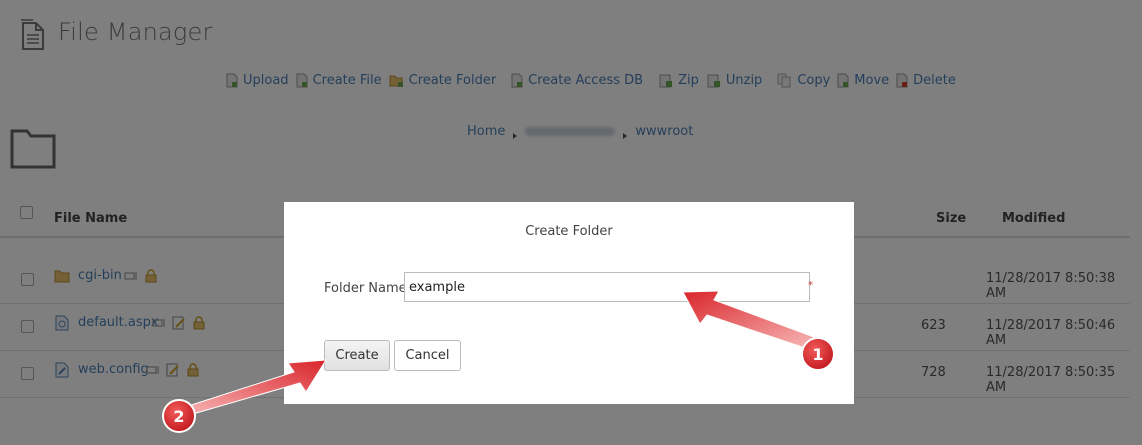 This screenshot has width=1142, height=445. I want to click on create-button: Create, so click(357, 355).